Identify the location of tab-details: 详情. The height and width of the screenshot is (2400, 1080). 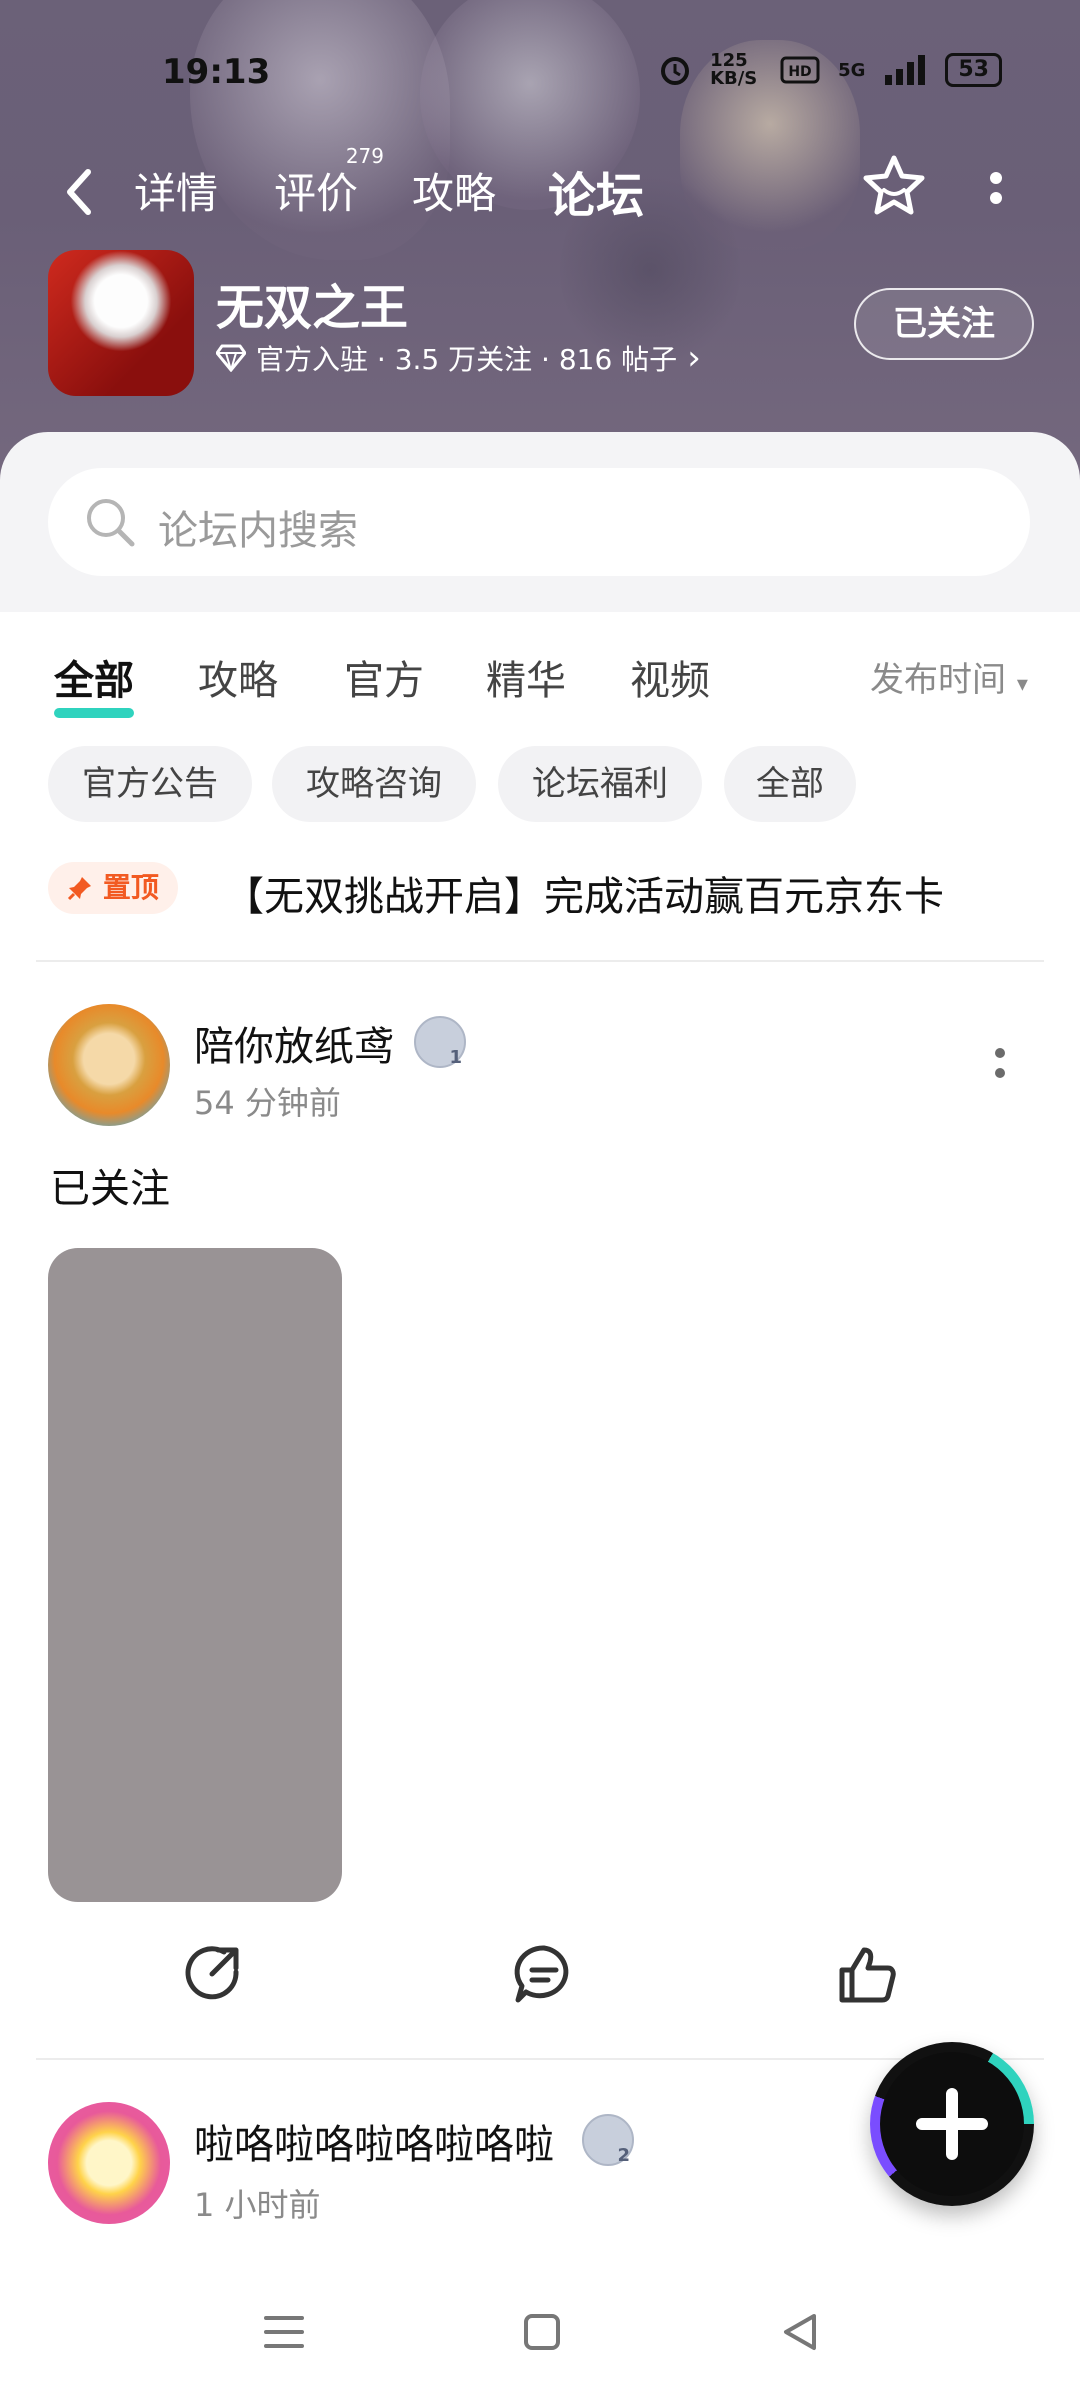
(176, 190).